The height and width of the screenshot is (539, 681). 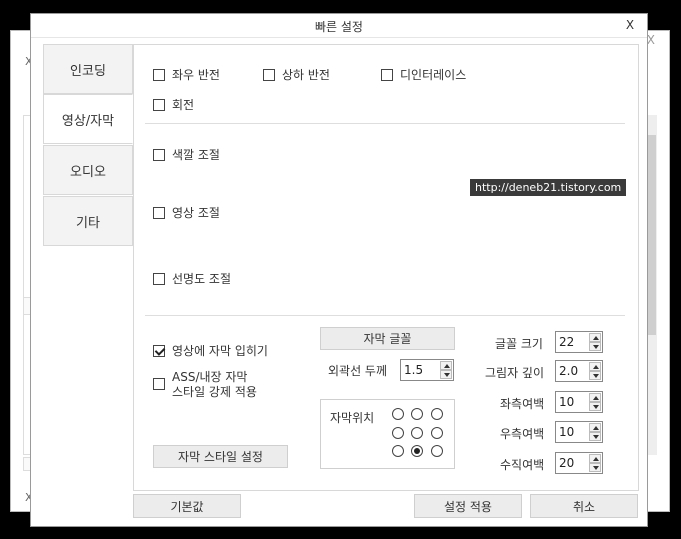 What do you see at coordinates (522, 404) in the screenshot?
I see `left-margin-label: 좌측여백` at bounding box center [522, 404].